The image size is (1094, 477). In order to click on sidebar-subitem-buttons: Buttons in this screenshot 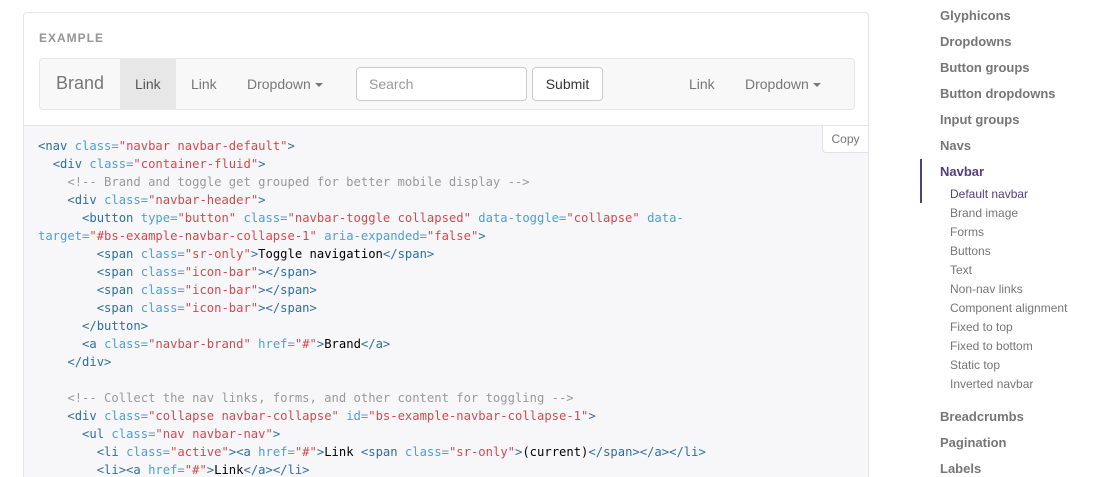, I will do `click(970, 251)`.